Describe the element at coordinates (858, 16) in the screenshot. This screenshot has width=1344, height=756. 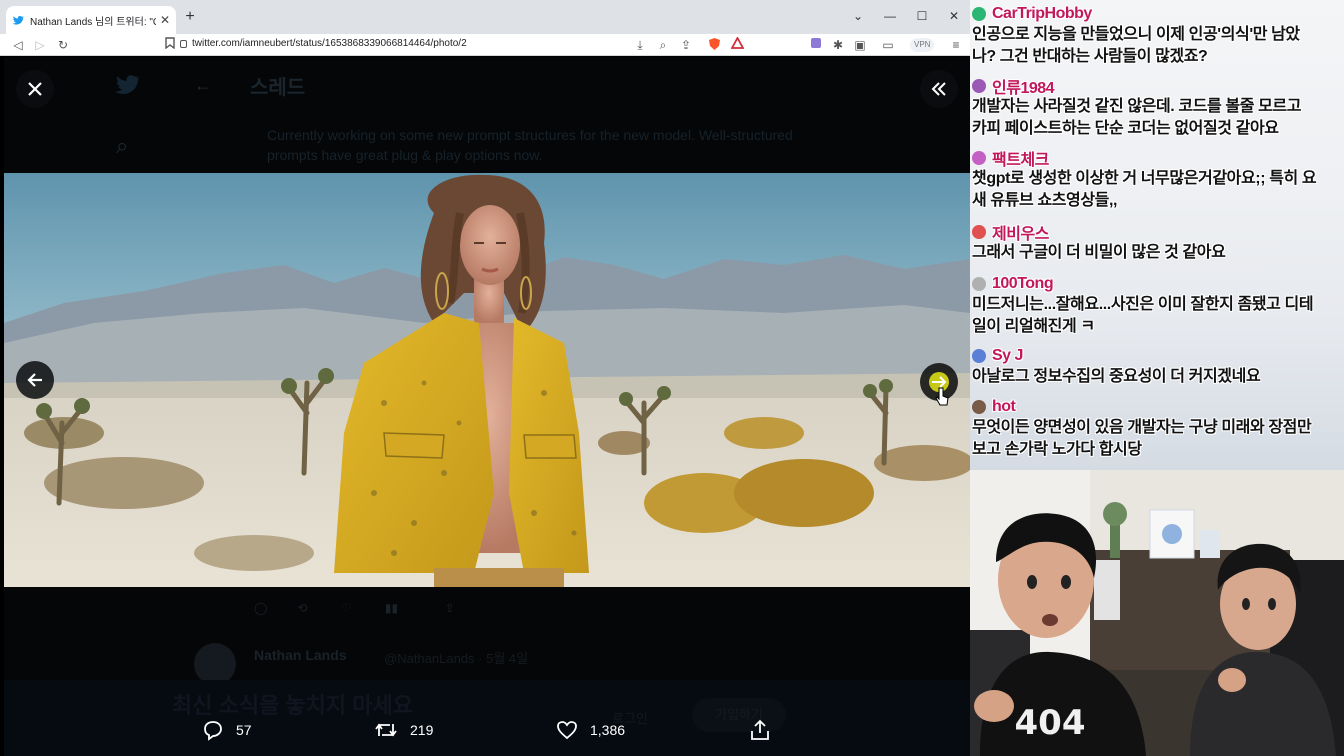
I see `tab-search-icon: ⌄` at that location.